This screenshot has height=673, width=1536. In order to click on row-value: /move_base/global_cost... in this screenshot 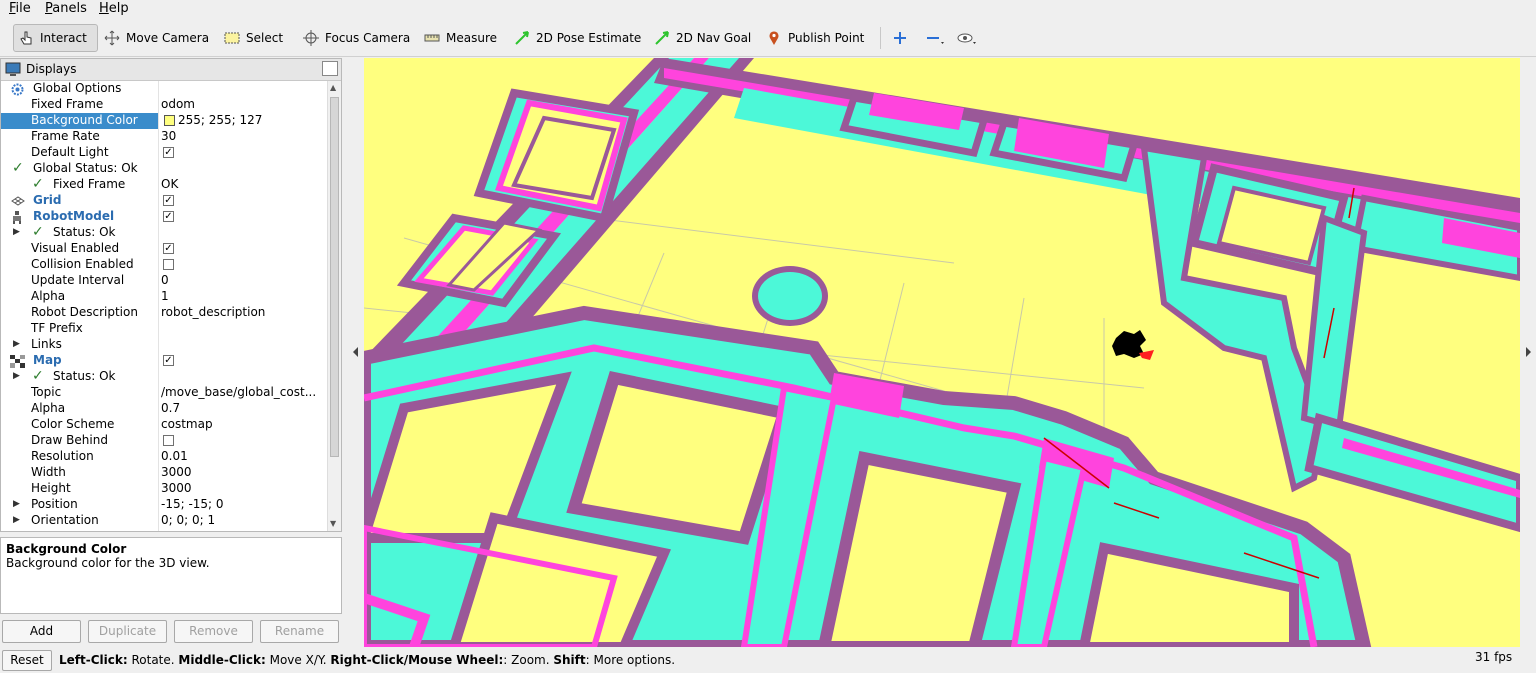, I will do `click(243, 393)`.